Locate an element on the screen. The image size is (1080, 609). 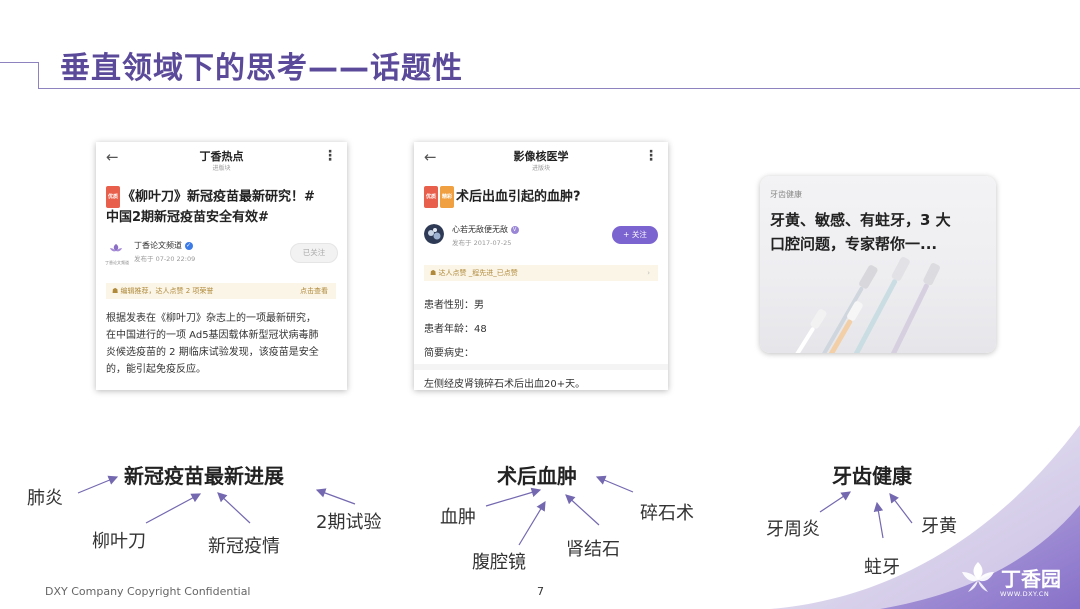
keyword-cavity: 蛀牙 is located at coordinates (882, 567).